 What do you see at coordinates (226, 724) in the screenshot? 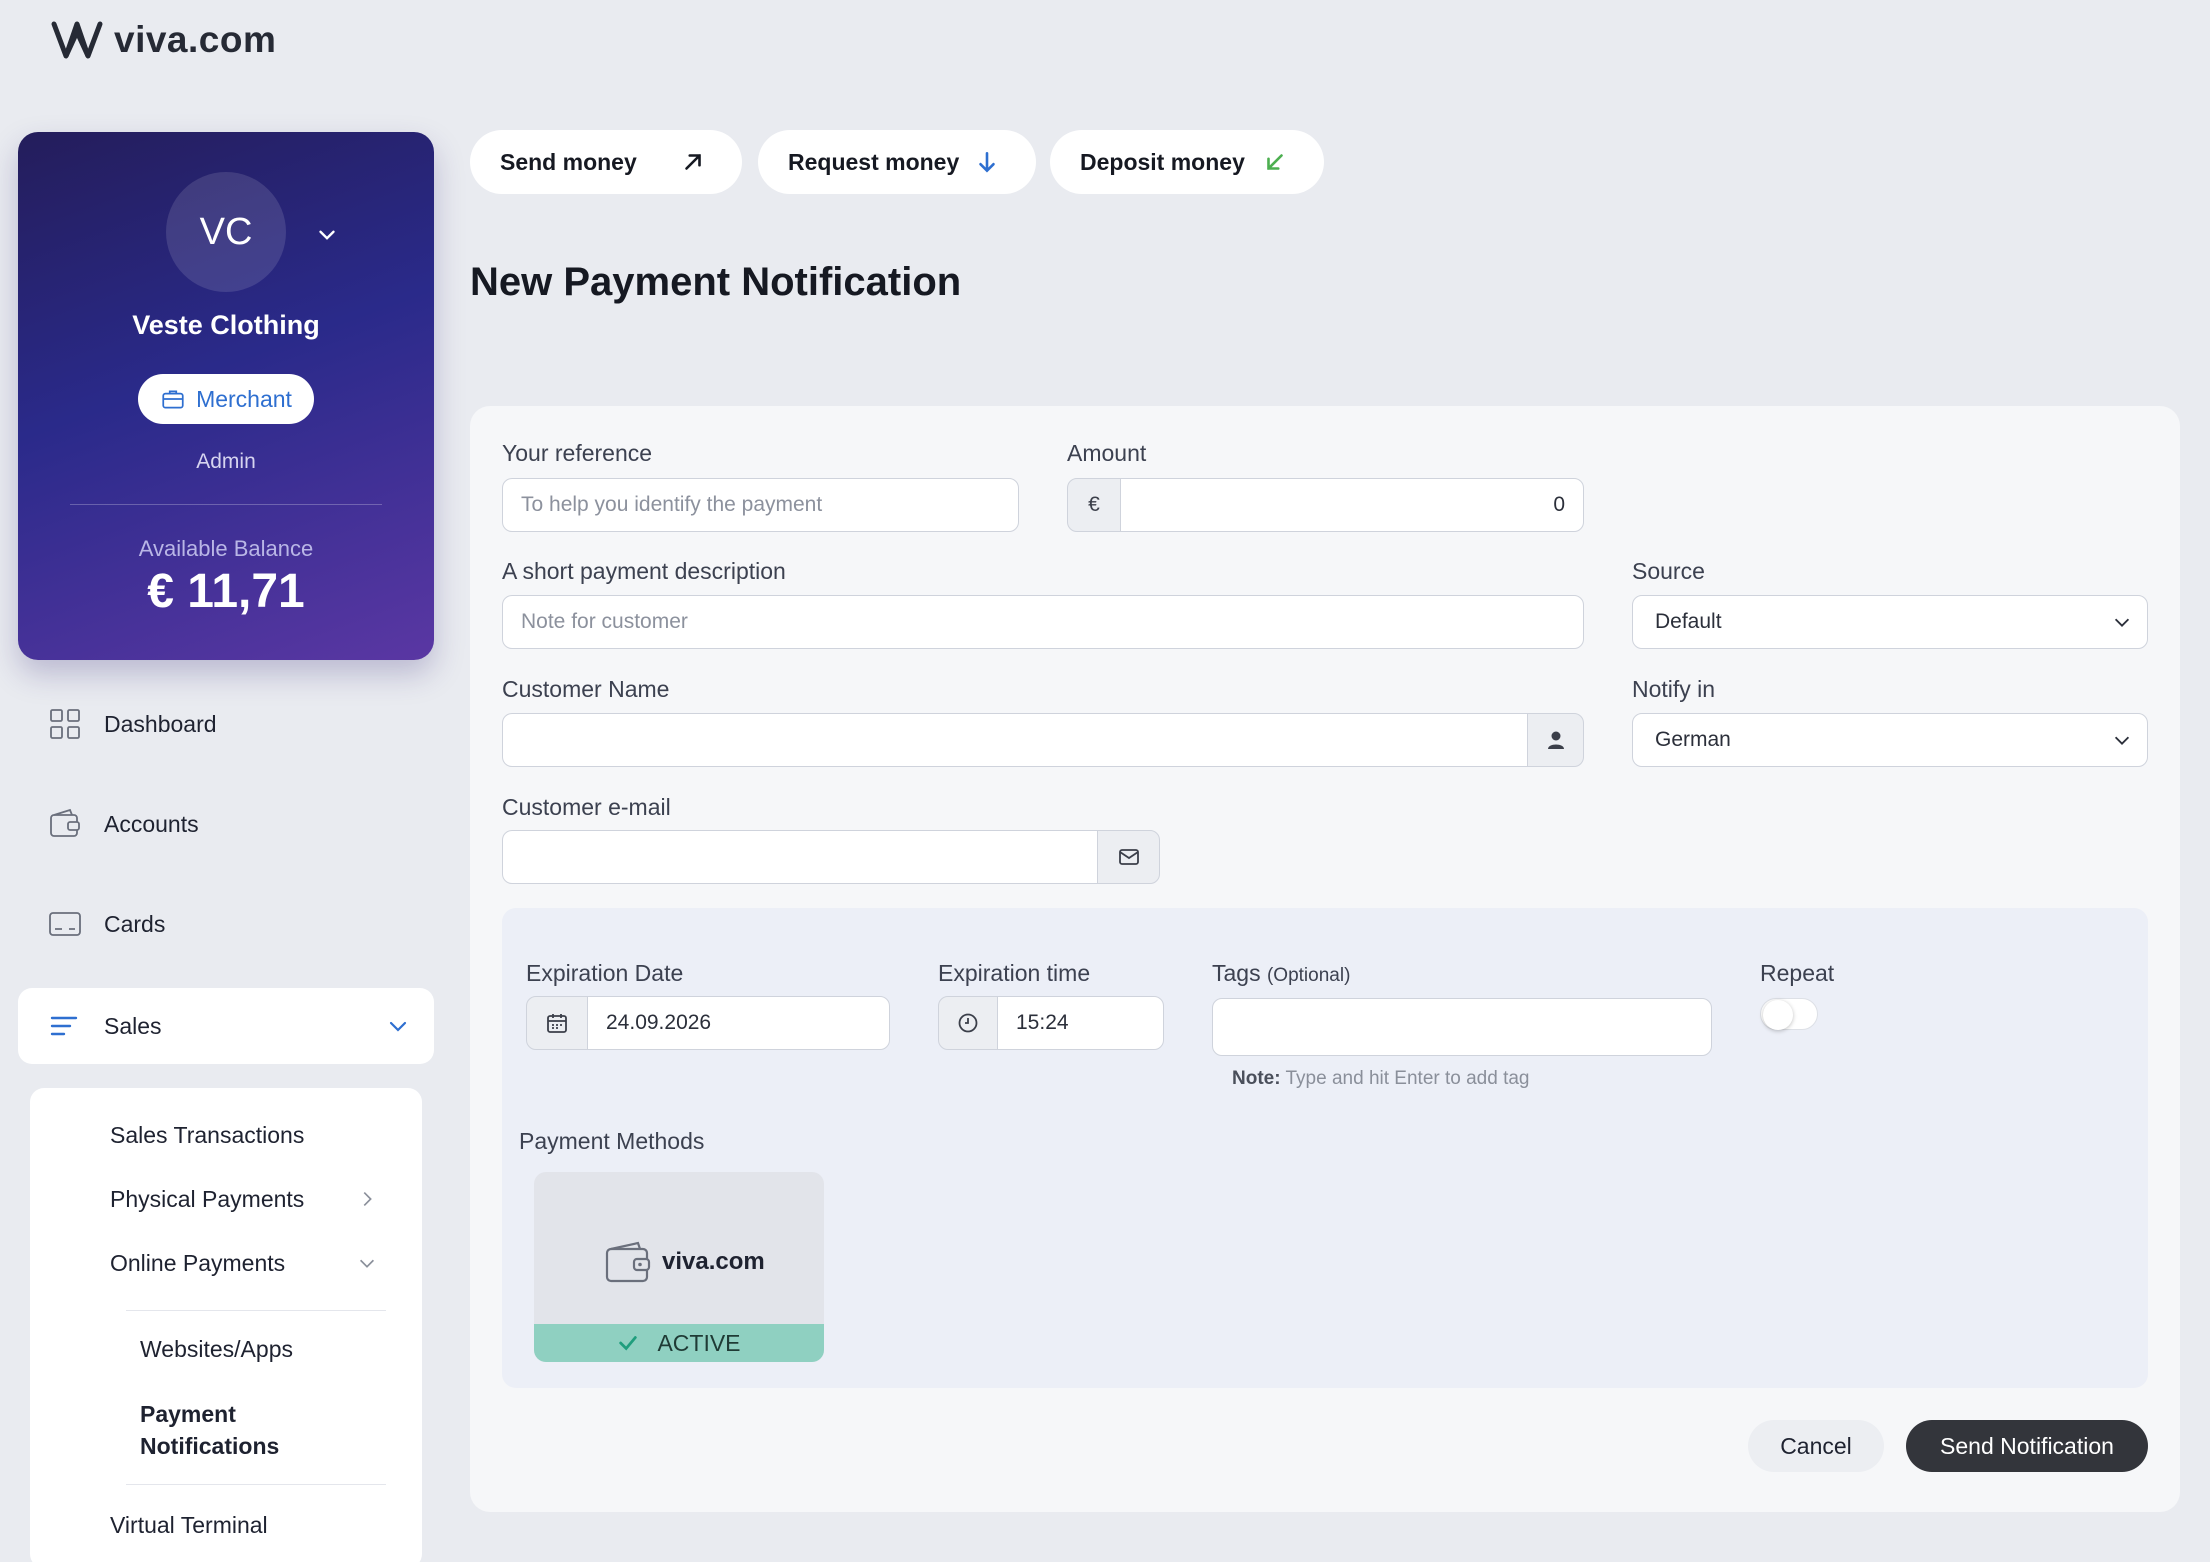
I see `nav-item-dashboard: Dashboard` at bounding box center [226, 724].